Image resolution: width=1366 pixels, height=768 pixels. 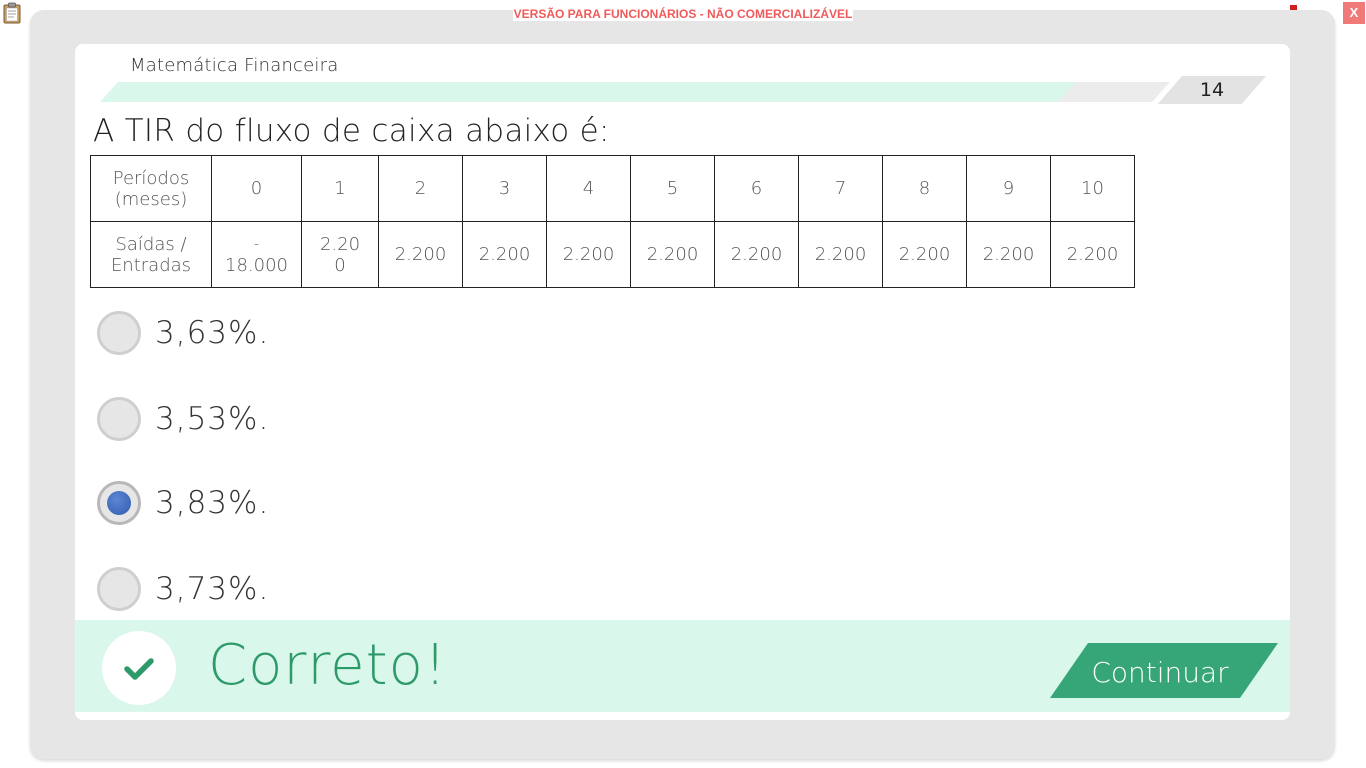 What do you see at coordinates (840, 188) in the screenshot?
I see `period-cell: 7` at bounding box center [840, 188].